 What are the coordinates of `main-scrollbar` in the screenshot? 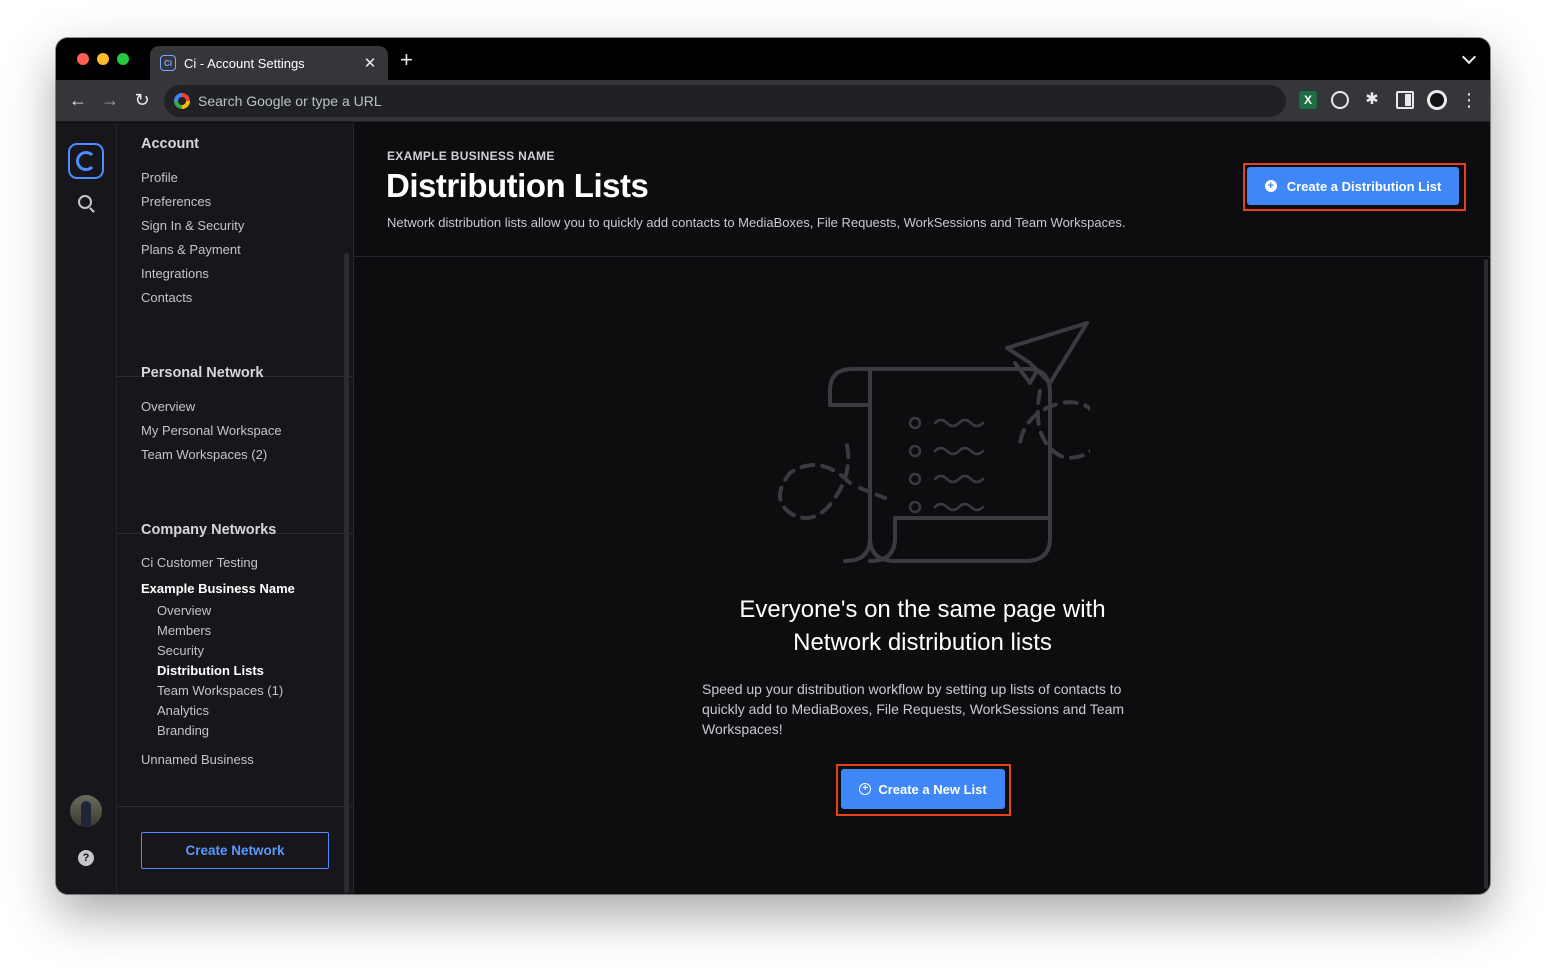 It's located at (1486, 574).